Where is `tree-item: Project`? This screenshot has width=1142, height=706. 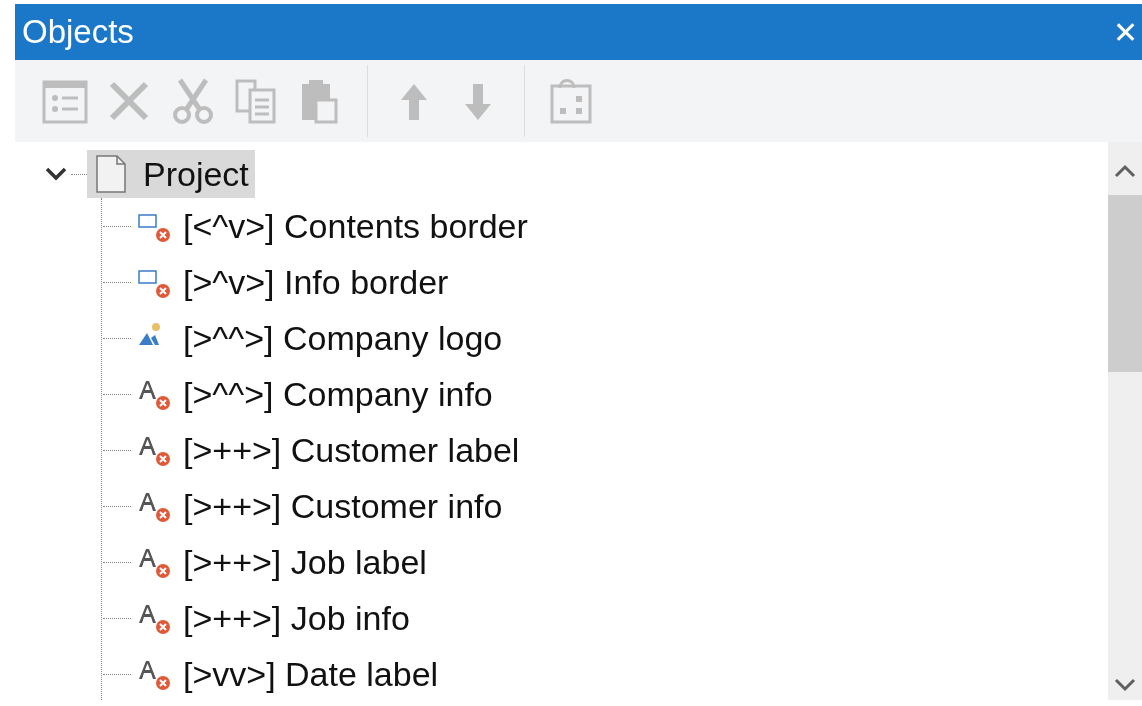 tree-item: Project is located at coordinates (171, 174).